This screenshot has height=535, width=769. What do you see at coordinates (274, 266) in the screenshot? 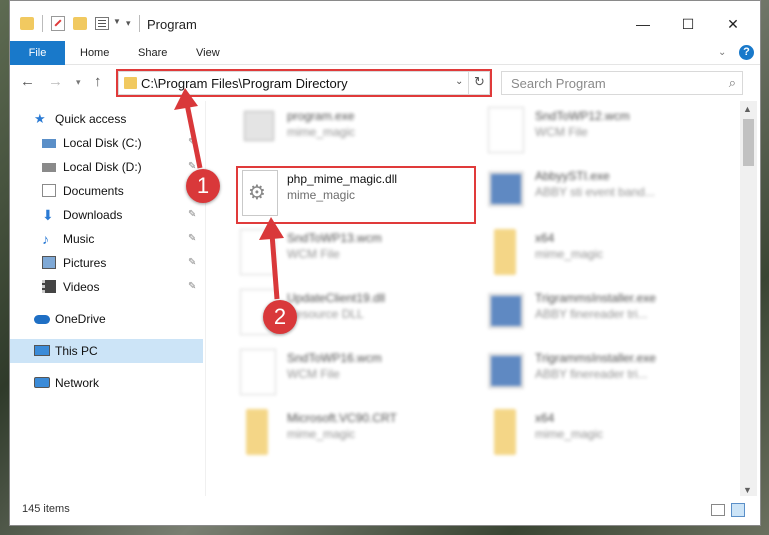
I see `arrow-2-shaft` at bounding box center [274, 266].